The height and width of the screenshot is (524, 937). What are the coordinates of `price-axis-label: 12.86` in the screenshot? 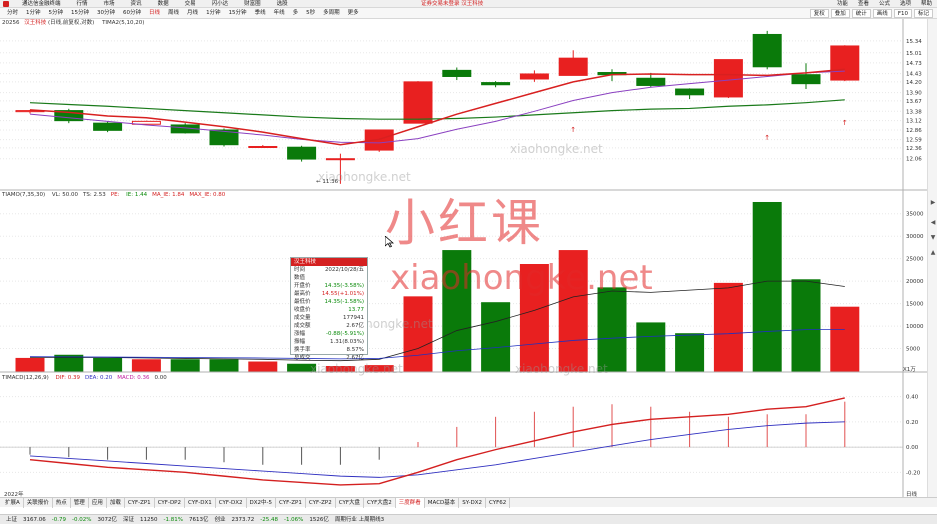 It's located at (914, 131).